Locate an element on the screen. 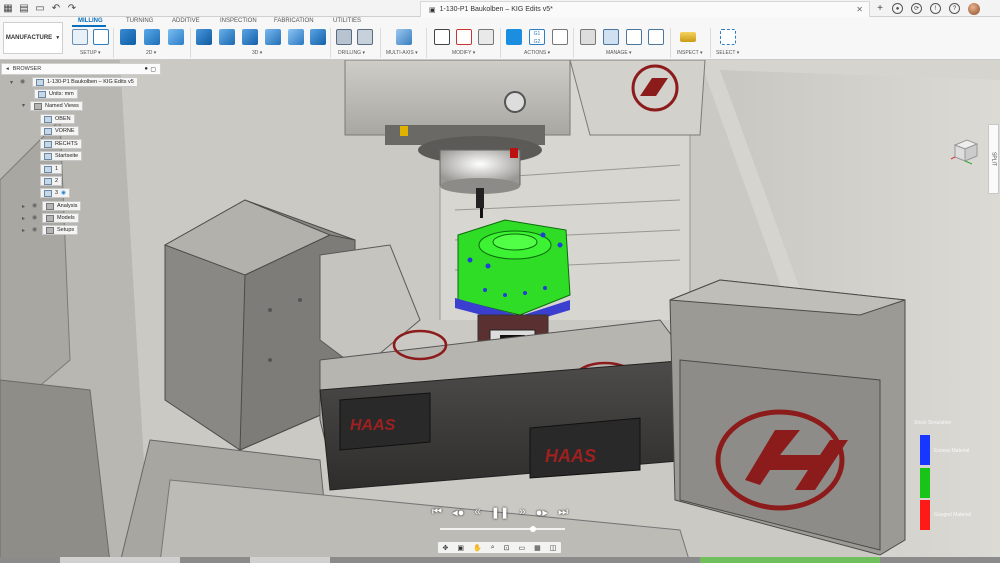 The image size is (1000, 563). task-manager-icon is located at coordinates (656, 37).